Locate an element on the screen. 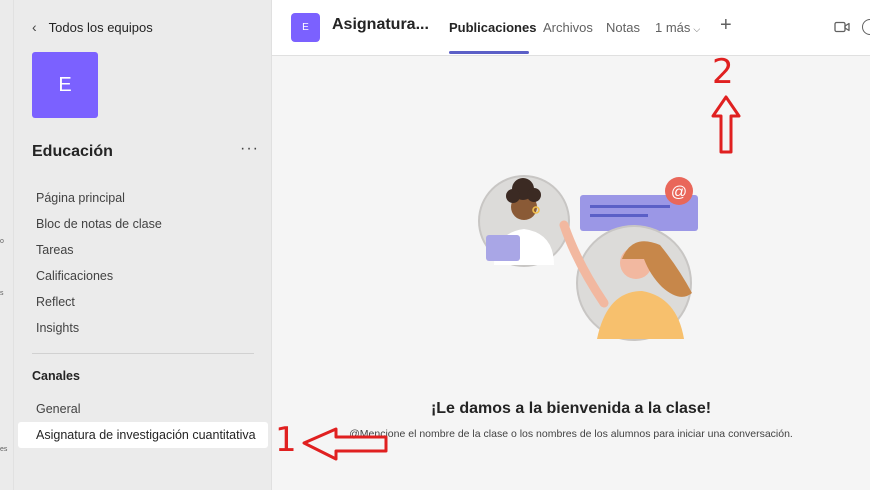 The image size is (870, 490). tab-more-dropdown: 1 más ⌵ is located at coordinates (677, 27).